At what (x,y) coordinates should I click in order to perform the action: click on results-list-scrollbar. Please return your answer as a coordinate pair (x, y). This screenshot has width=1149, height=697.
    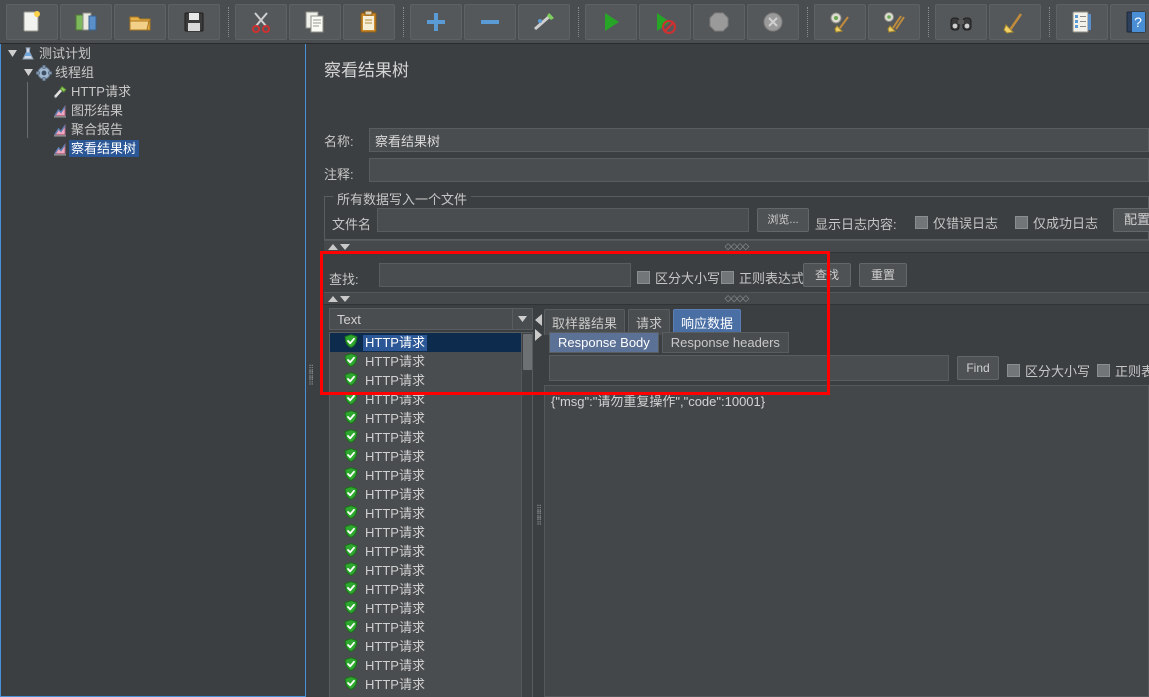
    Looking at the image, I should click on (526, 515).